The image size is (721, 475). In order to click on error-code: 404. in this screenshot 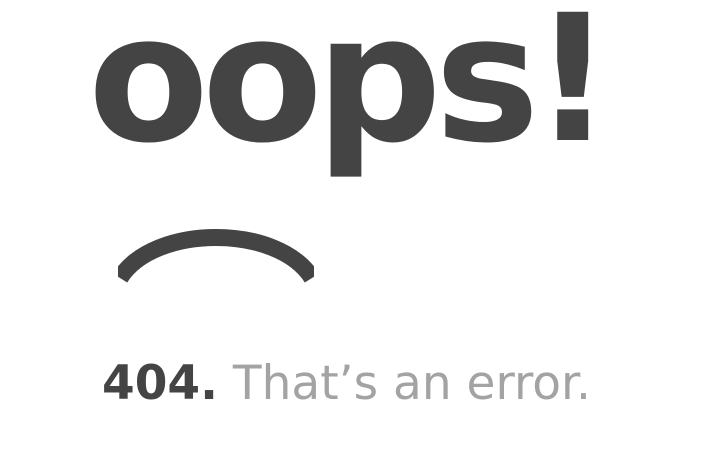, I will do `click(160, 383)`.